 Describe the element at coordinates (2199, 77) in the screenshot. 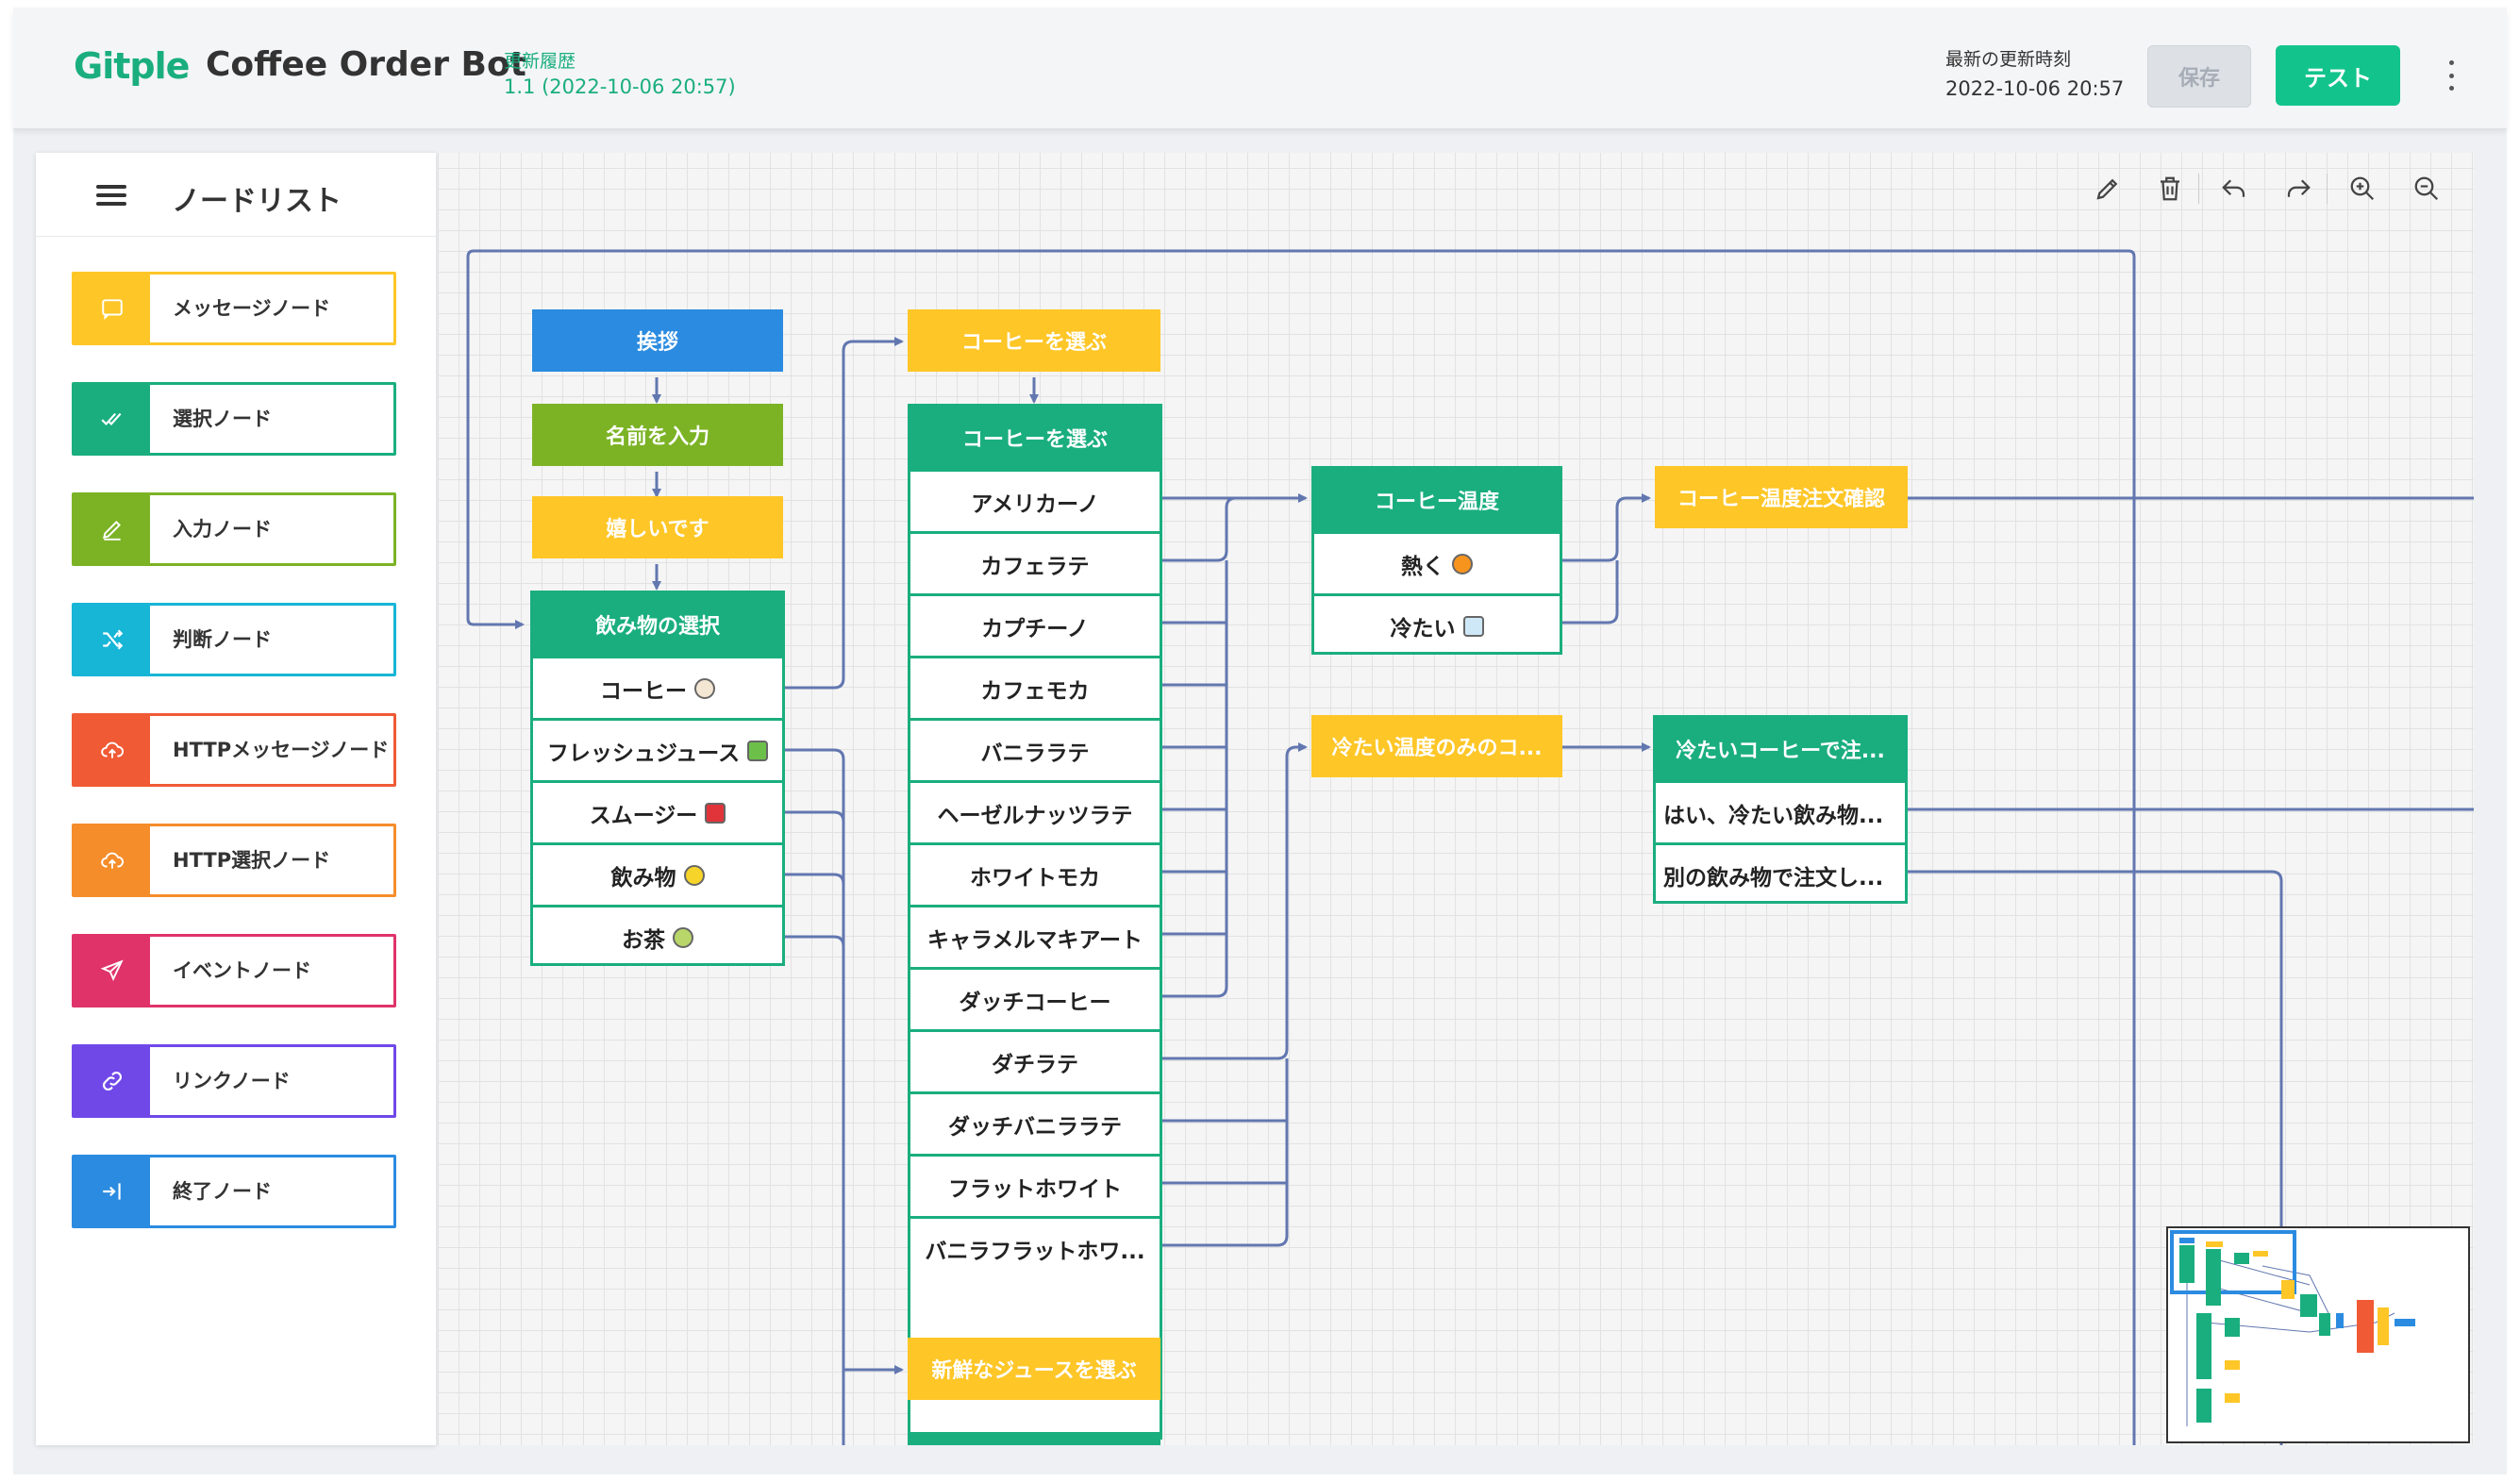

I see `save-button: 保存` at that location.